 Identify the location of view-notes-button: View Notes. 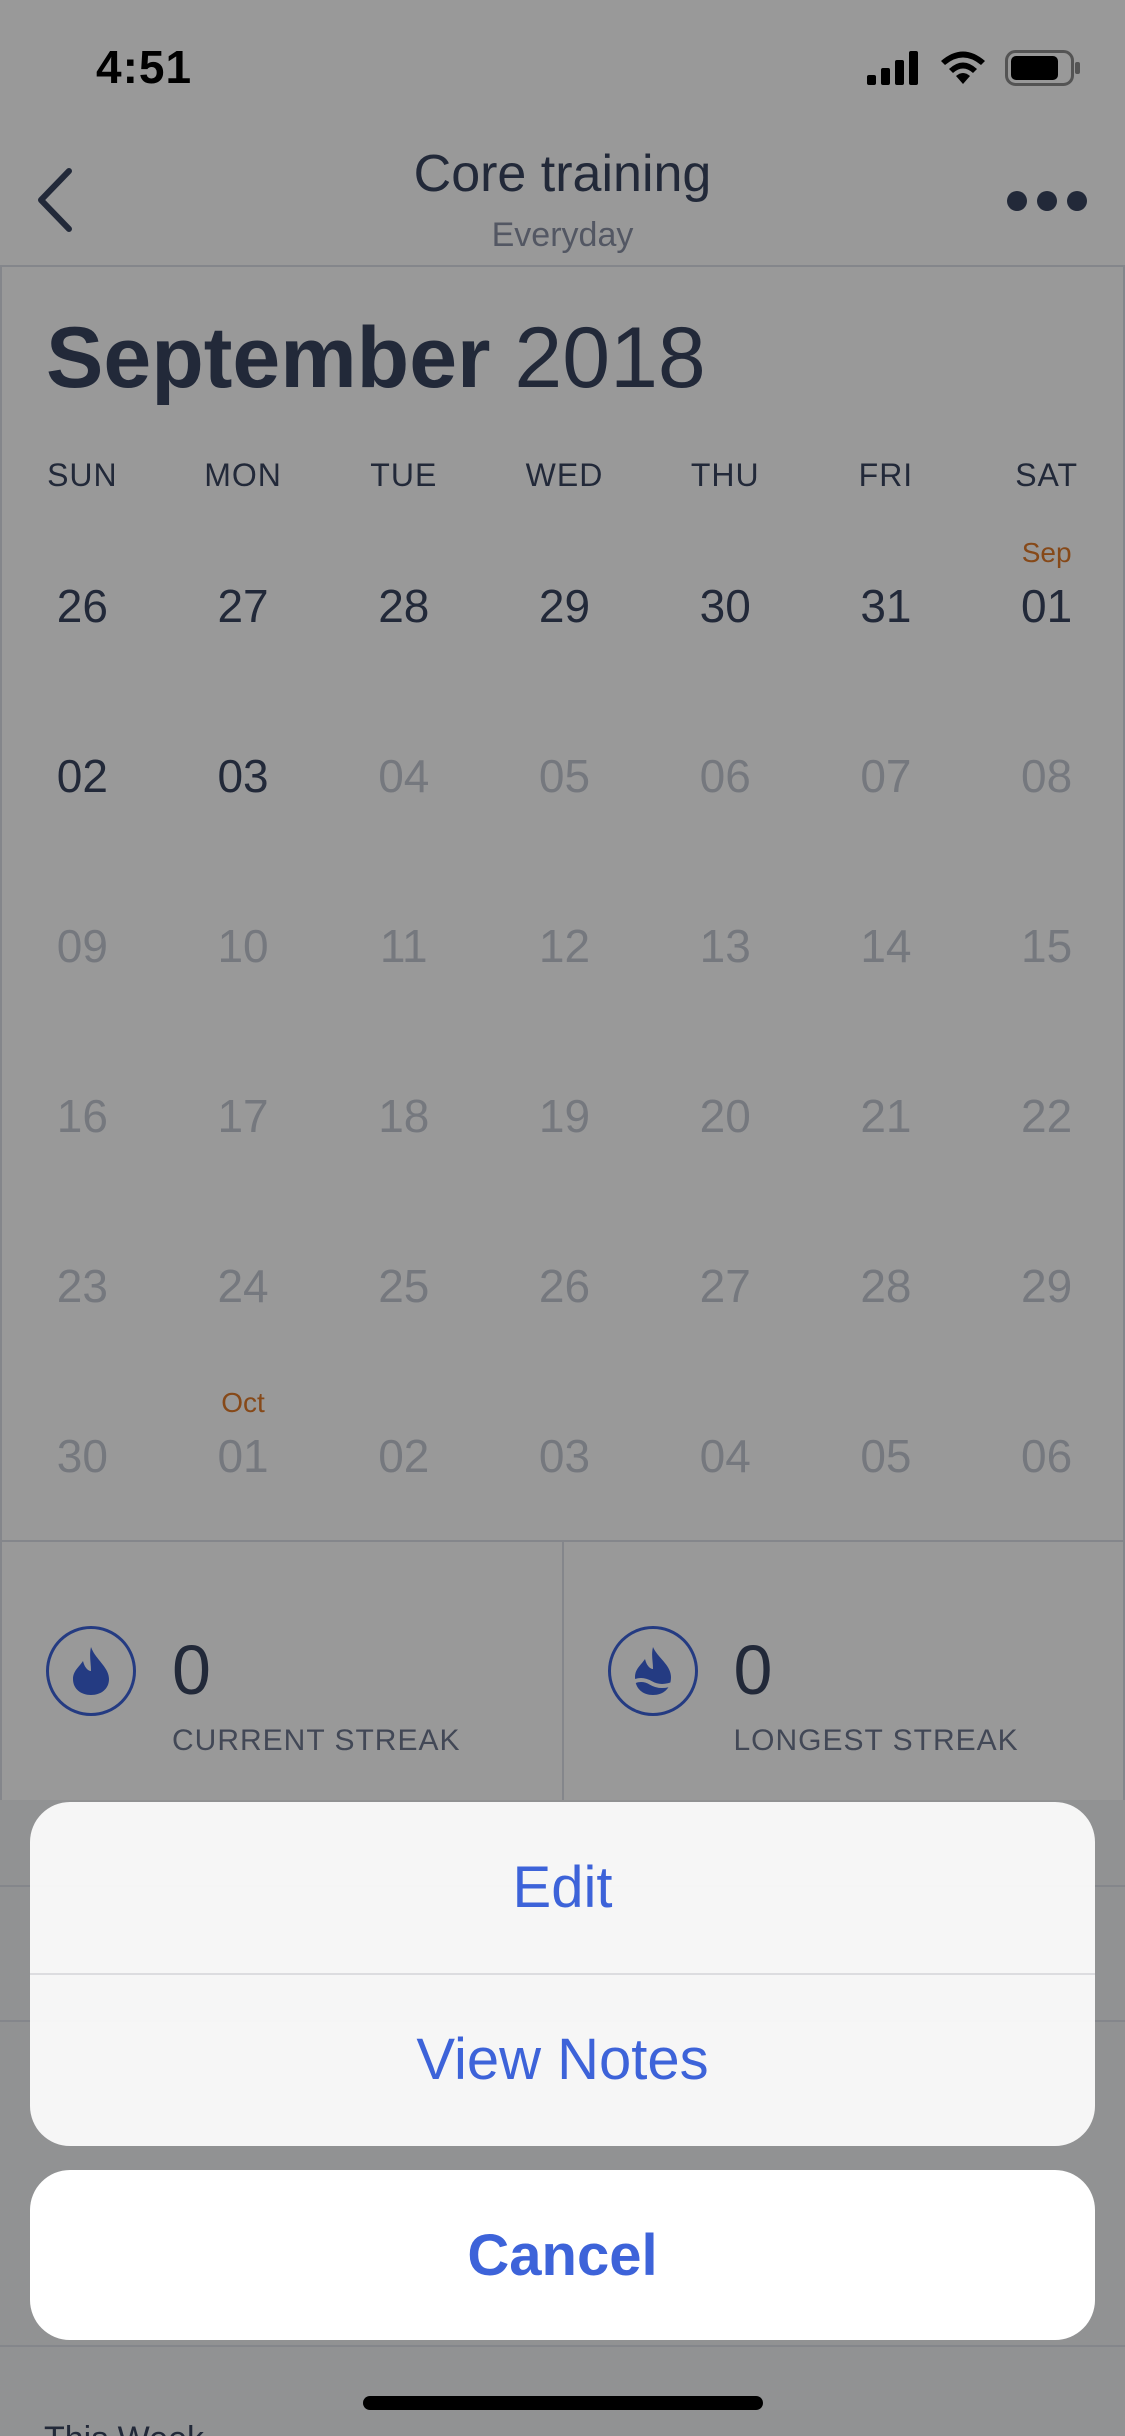
(562, 2058).